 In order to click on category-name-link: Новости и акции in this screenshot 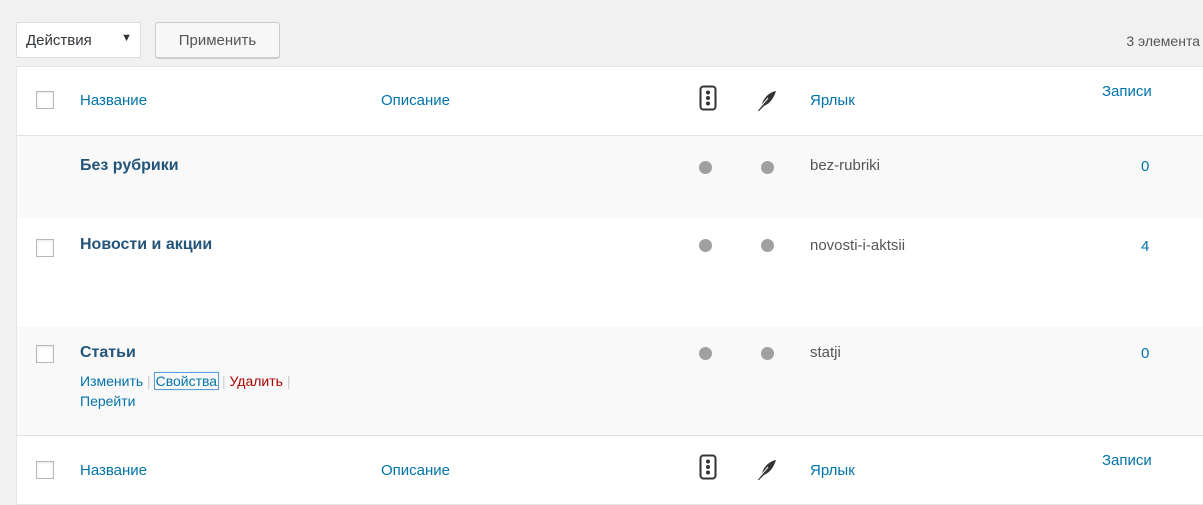, I will do `click(146, 245)`.